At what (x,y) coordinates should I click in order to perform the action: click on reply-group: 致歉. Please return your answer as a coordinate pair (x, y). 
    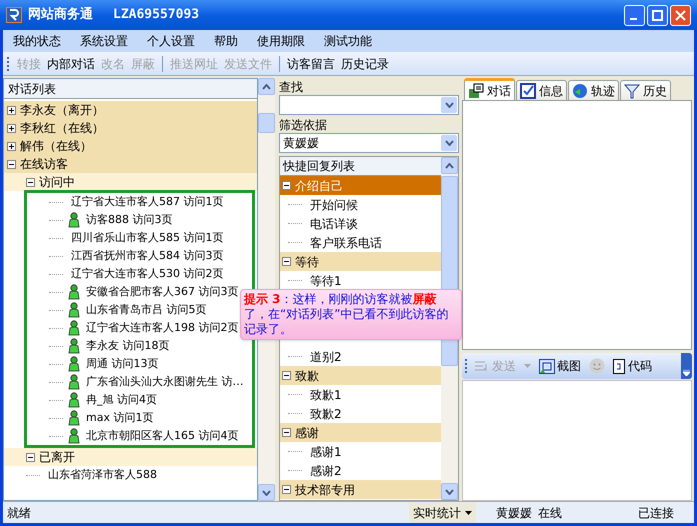
    Looking at the image, I should click on (360, 375).